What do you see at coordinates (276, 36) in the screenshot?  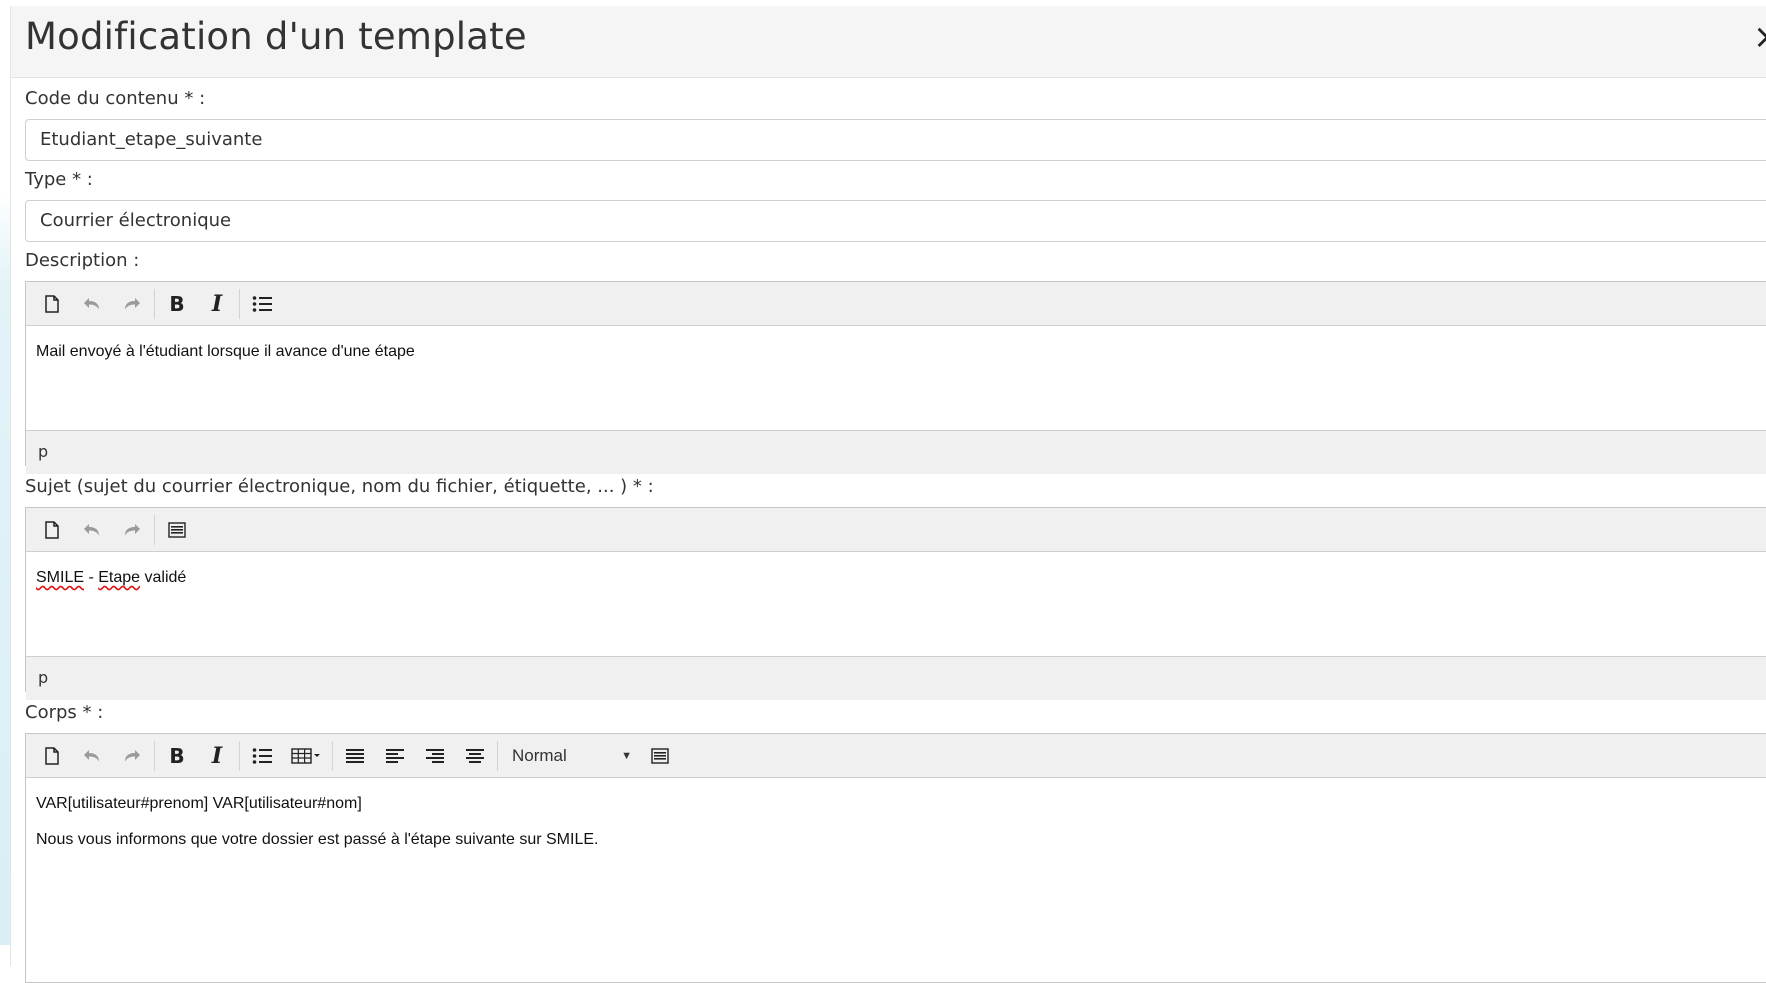 I see `modal-title: Modification d'un template` at bounding box center [276, 36].